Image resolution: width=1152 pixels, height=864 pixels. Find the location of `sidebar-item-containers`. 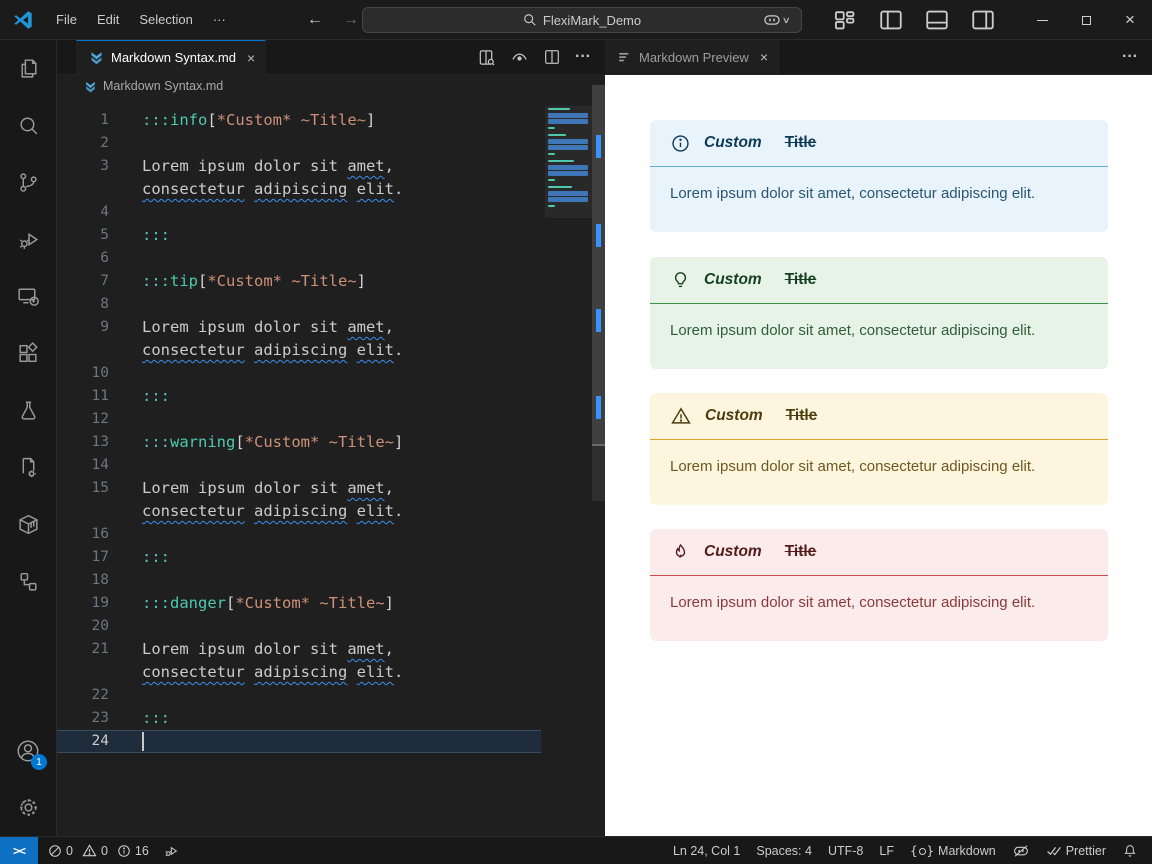

sidebar-item-containers is located at coordinates (28, 524).